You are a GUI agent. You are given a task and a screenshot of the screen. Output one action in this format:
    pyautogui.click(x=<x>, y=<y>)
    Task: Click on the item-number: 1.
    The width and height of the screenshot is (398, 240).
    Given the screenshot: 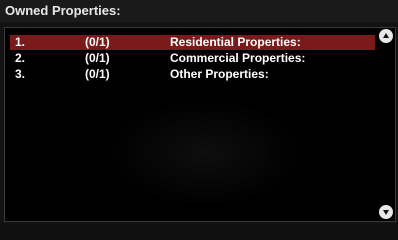 What is the action you would take?
    pyautogui.click(x=20, y=42)
    